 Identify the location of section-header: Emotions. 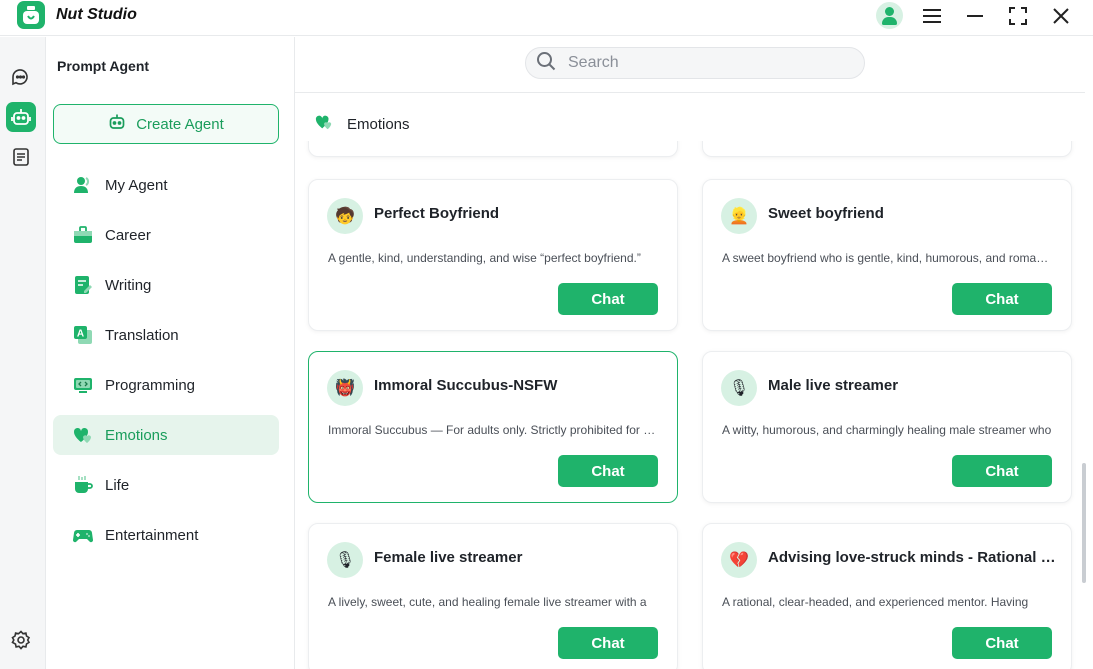
(362, 124).